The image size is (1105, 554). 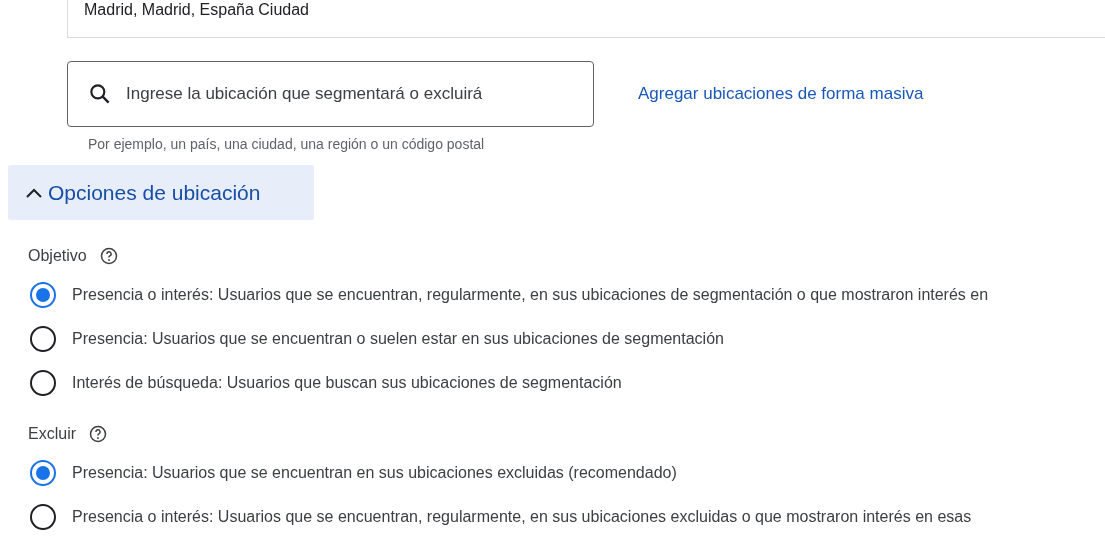 What do you see at coordinates (330, 94) in the screenshot?
I see `search-field: Ingrese la ubicación que segmentará o excluirá` at bounding box center [330, 94].